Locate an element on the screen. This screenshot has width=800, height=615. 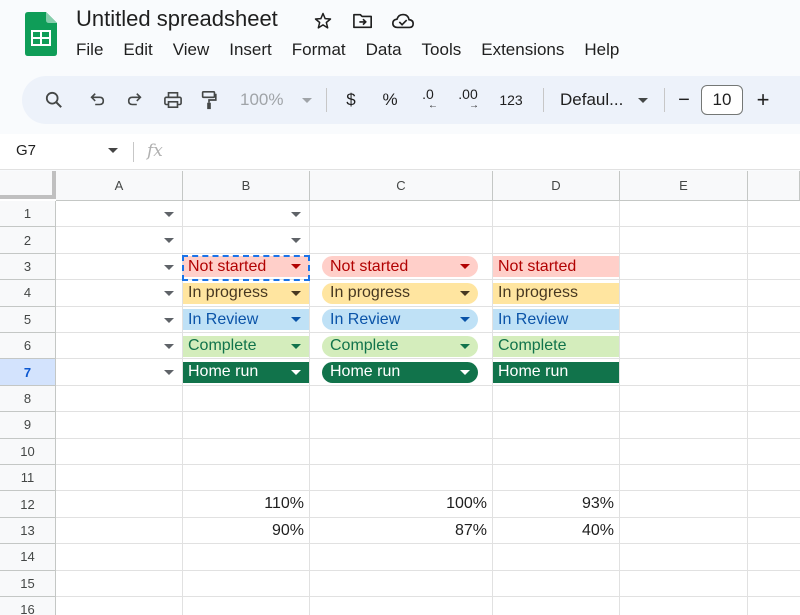
decrease-decimal-button: .0 ← is located at coordinates (428, 100).